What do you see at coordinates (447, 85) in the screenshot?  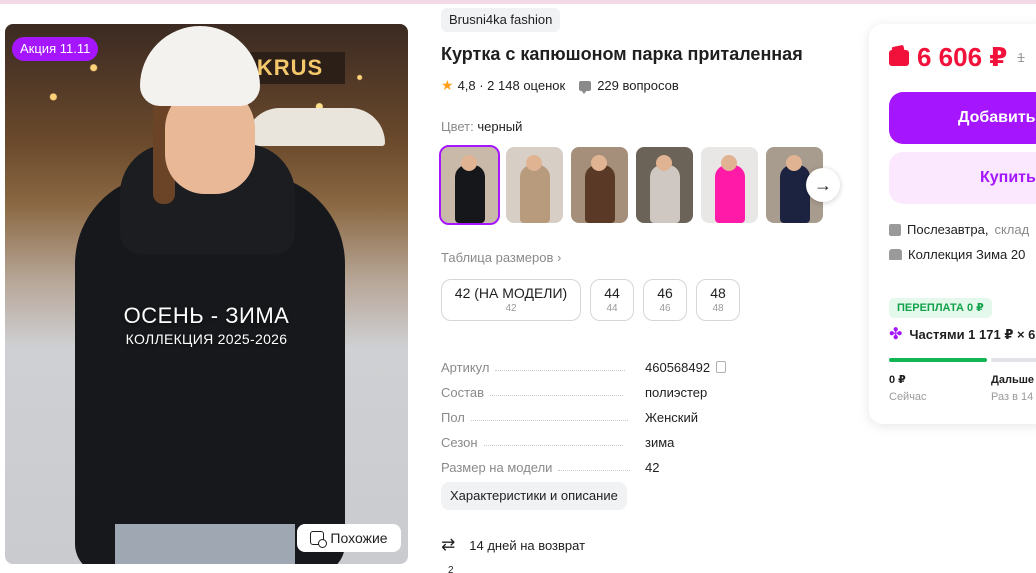 I see `star-icon: ★` at bounding box center [447, 85].